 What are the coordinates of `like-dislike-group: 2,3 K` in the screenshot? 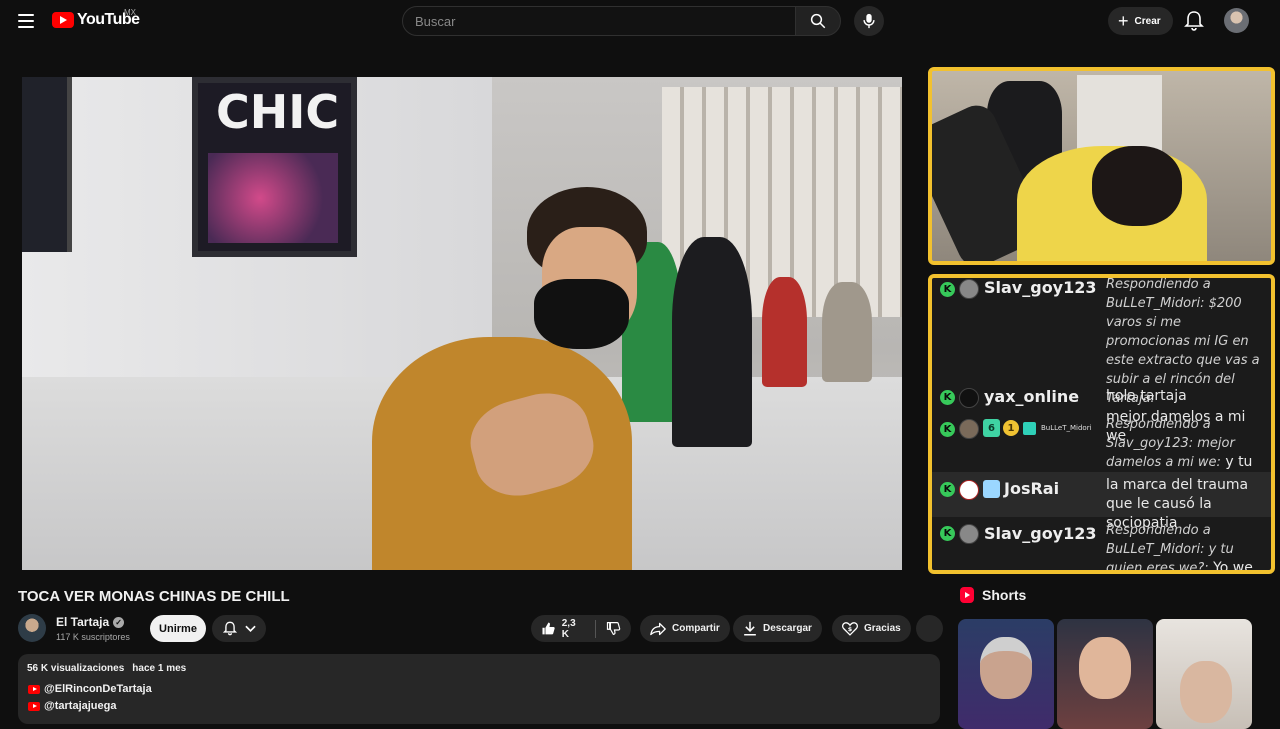 It's located at (581, 628).